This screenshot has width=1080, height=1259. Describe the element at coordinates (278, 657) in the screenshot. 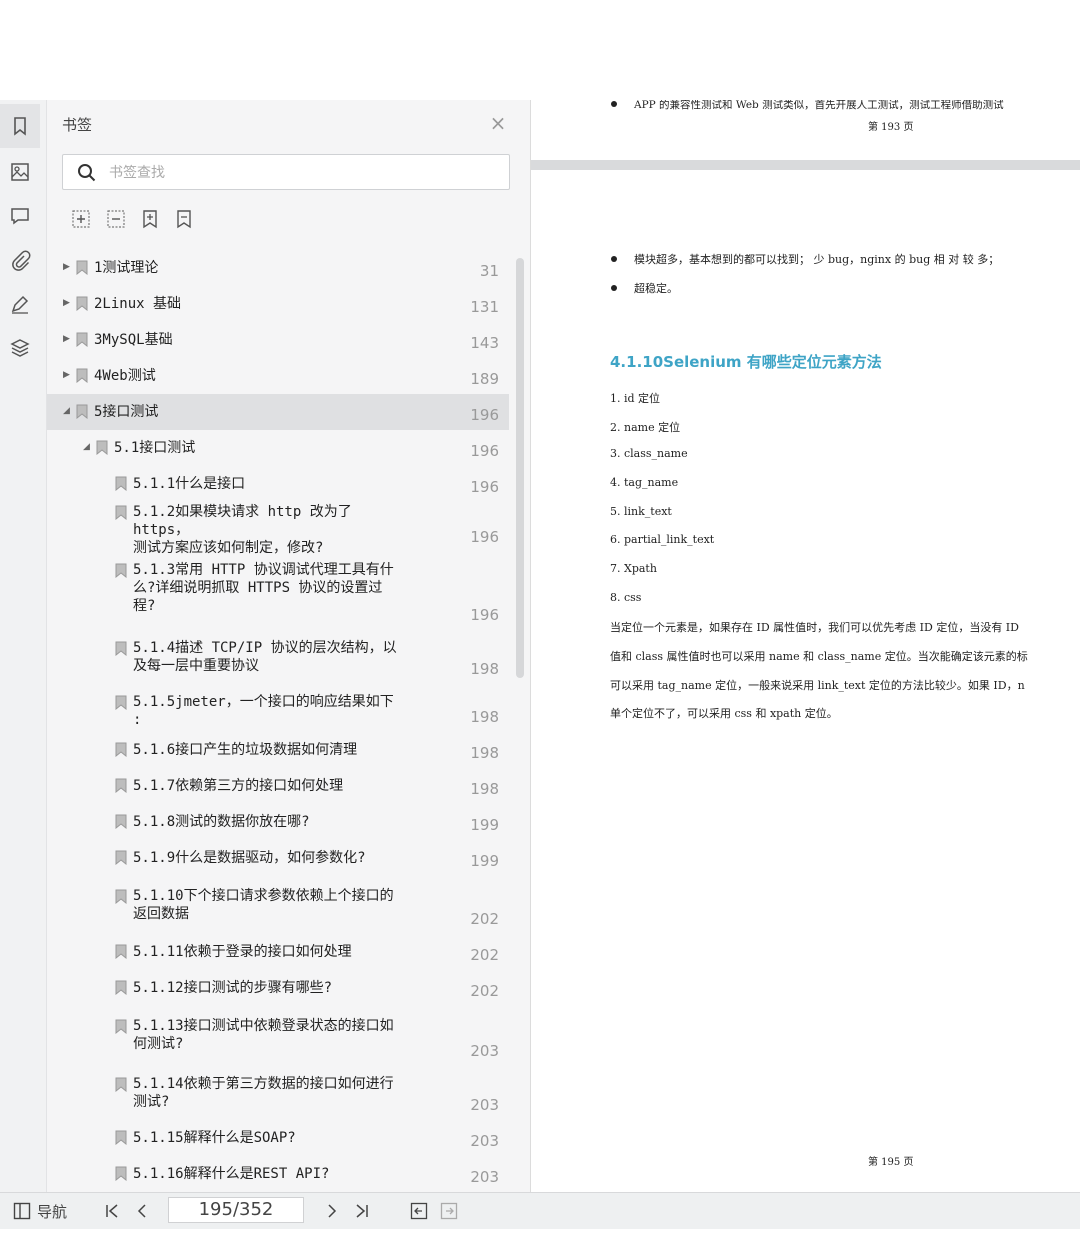

I see `bookmark-item: 5.1.4描述 TCP/IP 协议的层次结构，以 及每一层中重要协议 198` at that location.